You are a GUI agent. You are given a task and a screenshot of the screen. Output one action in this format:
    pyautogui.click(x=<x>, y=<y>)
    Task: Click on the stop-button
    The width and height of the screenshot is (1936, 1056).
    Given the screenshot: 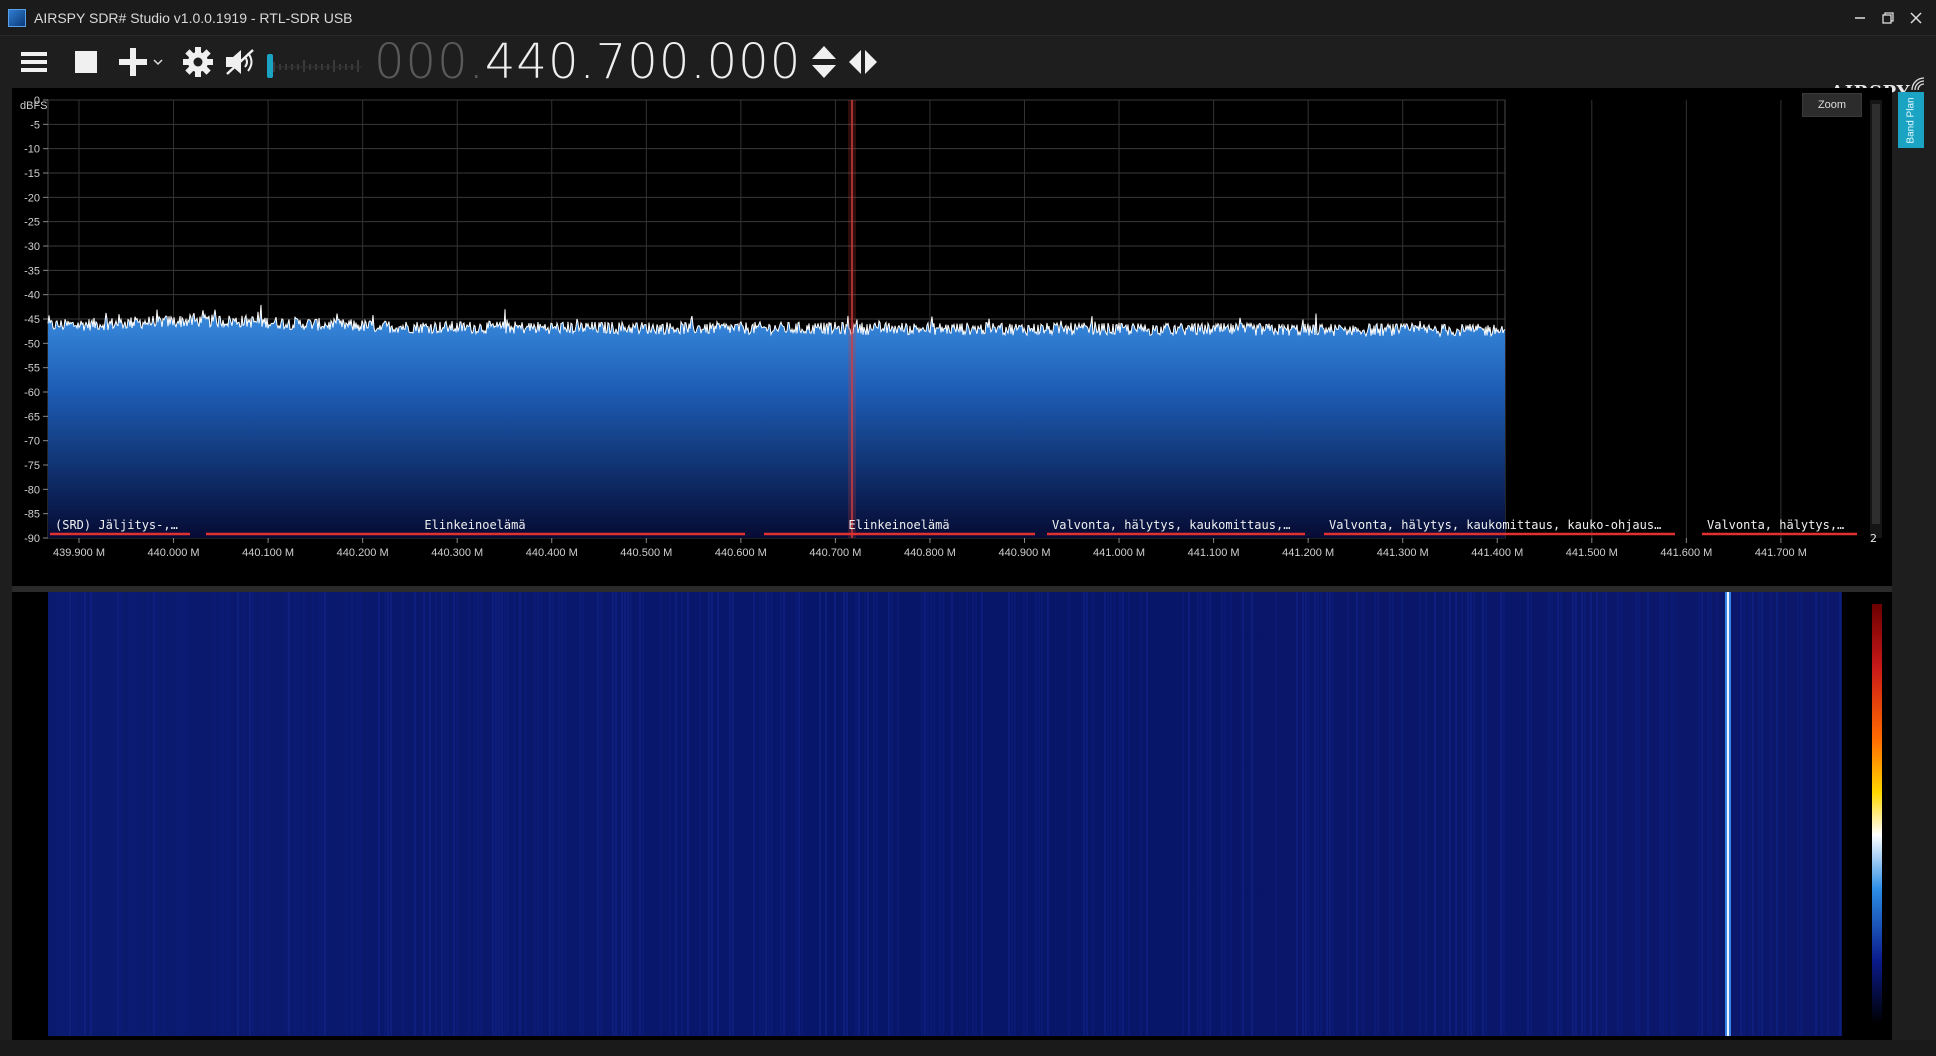 What is the action you would take?
    pyautogui.click(x=86, y=62)
    